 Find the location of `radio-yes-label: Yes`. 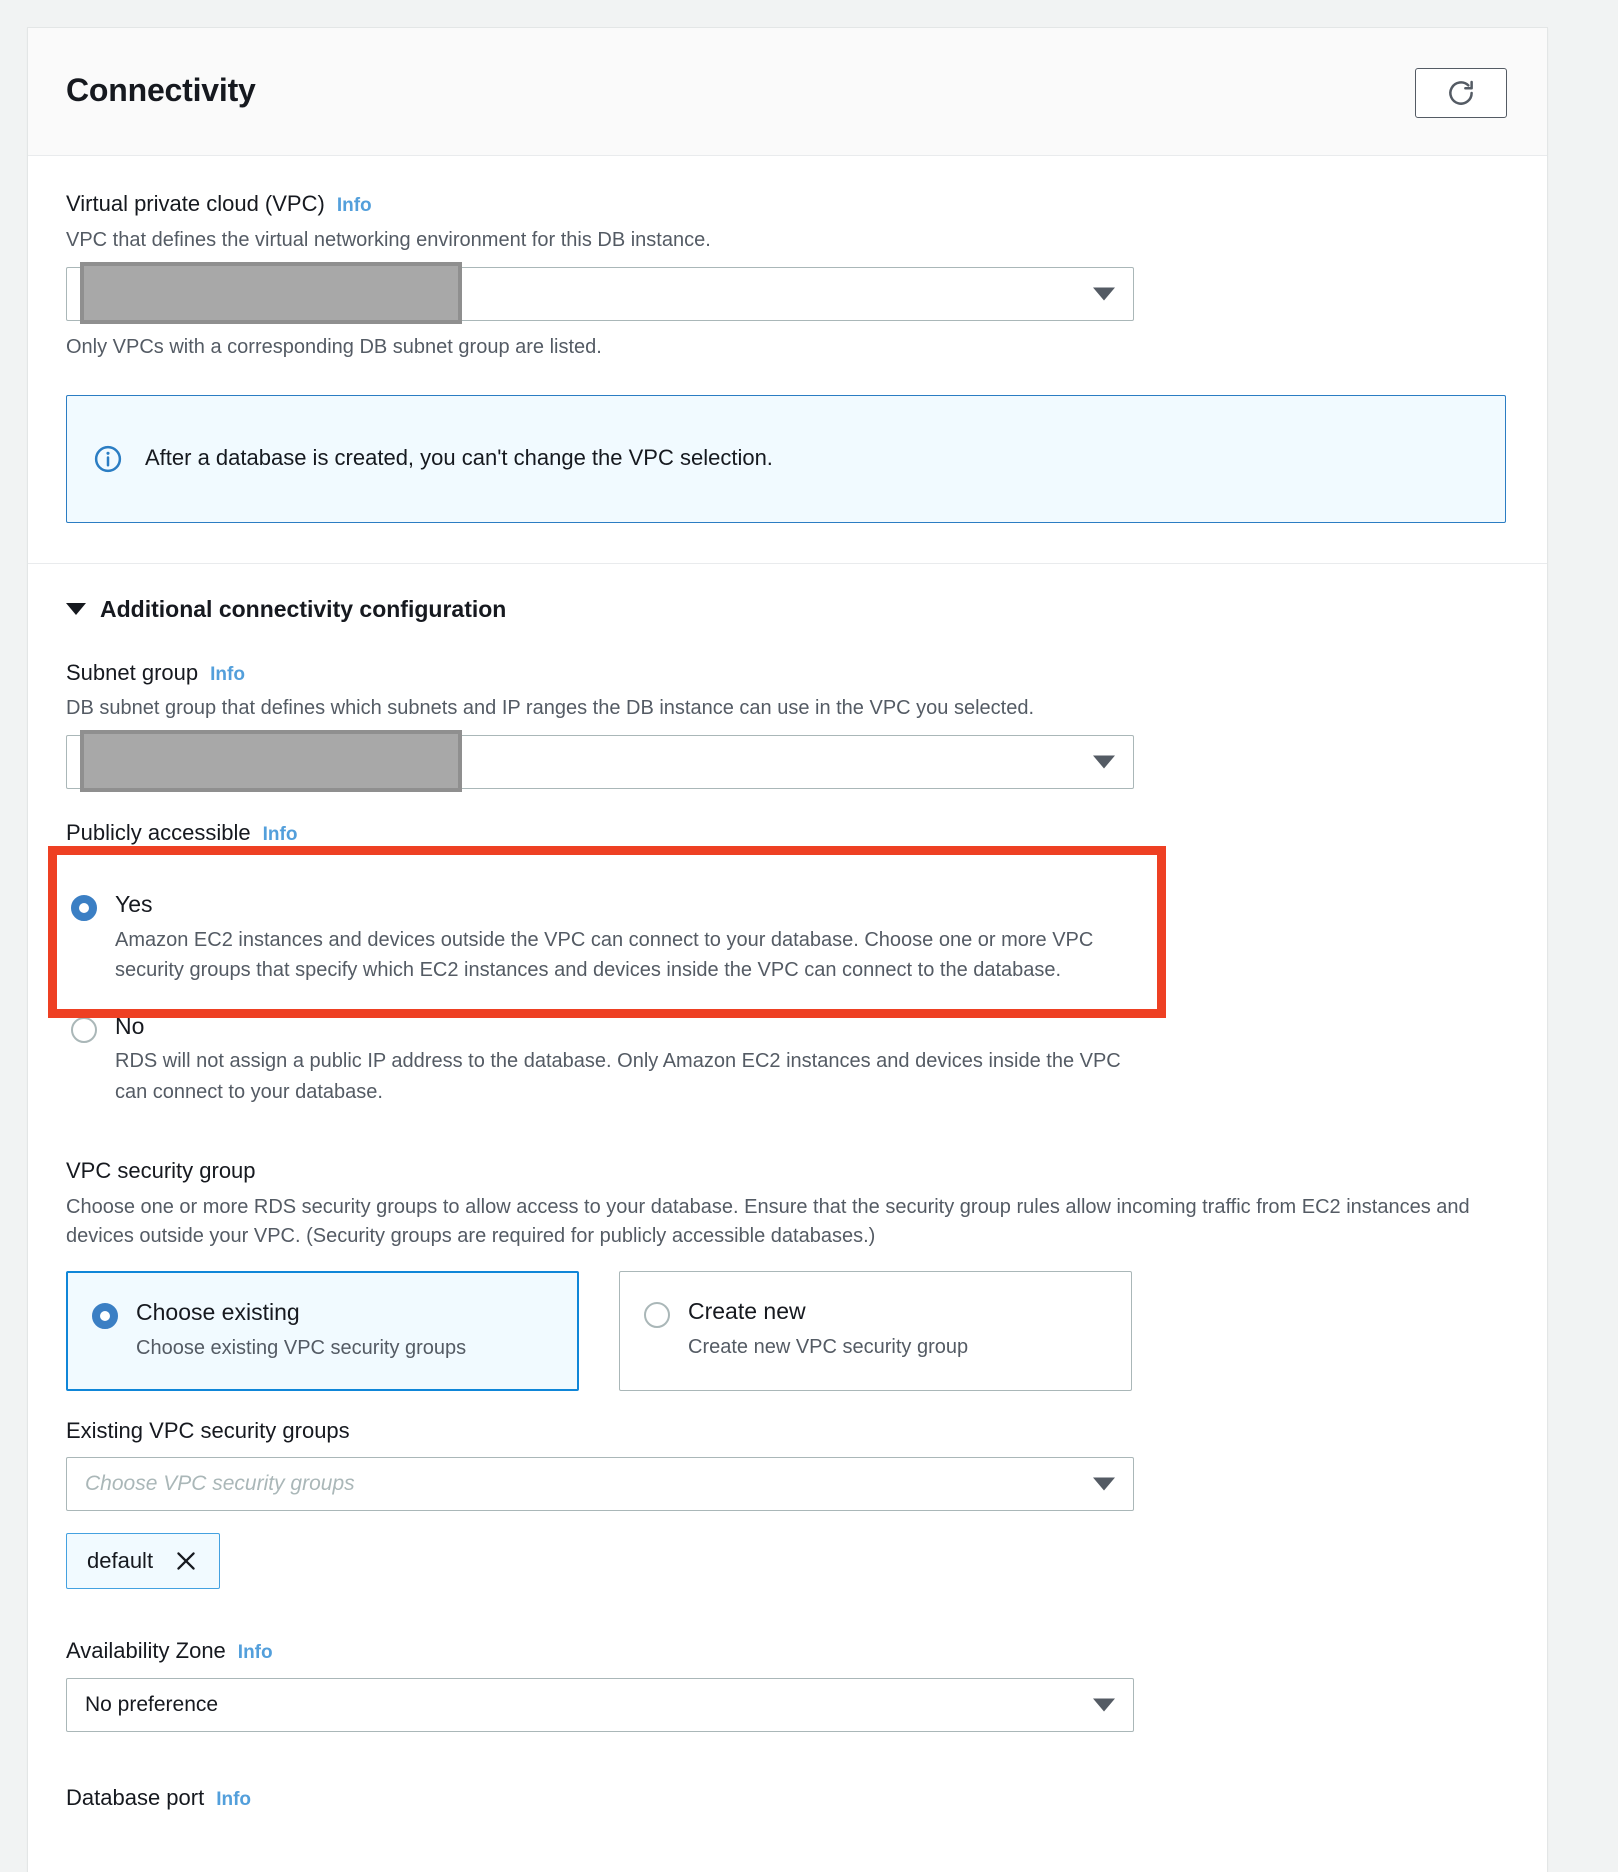

radio-yes-label: Yes is located at coordinates (134, 904).